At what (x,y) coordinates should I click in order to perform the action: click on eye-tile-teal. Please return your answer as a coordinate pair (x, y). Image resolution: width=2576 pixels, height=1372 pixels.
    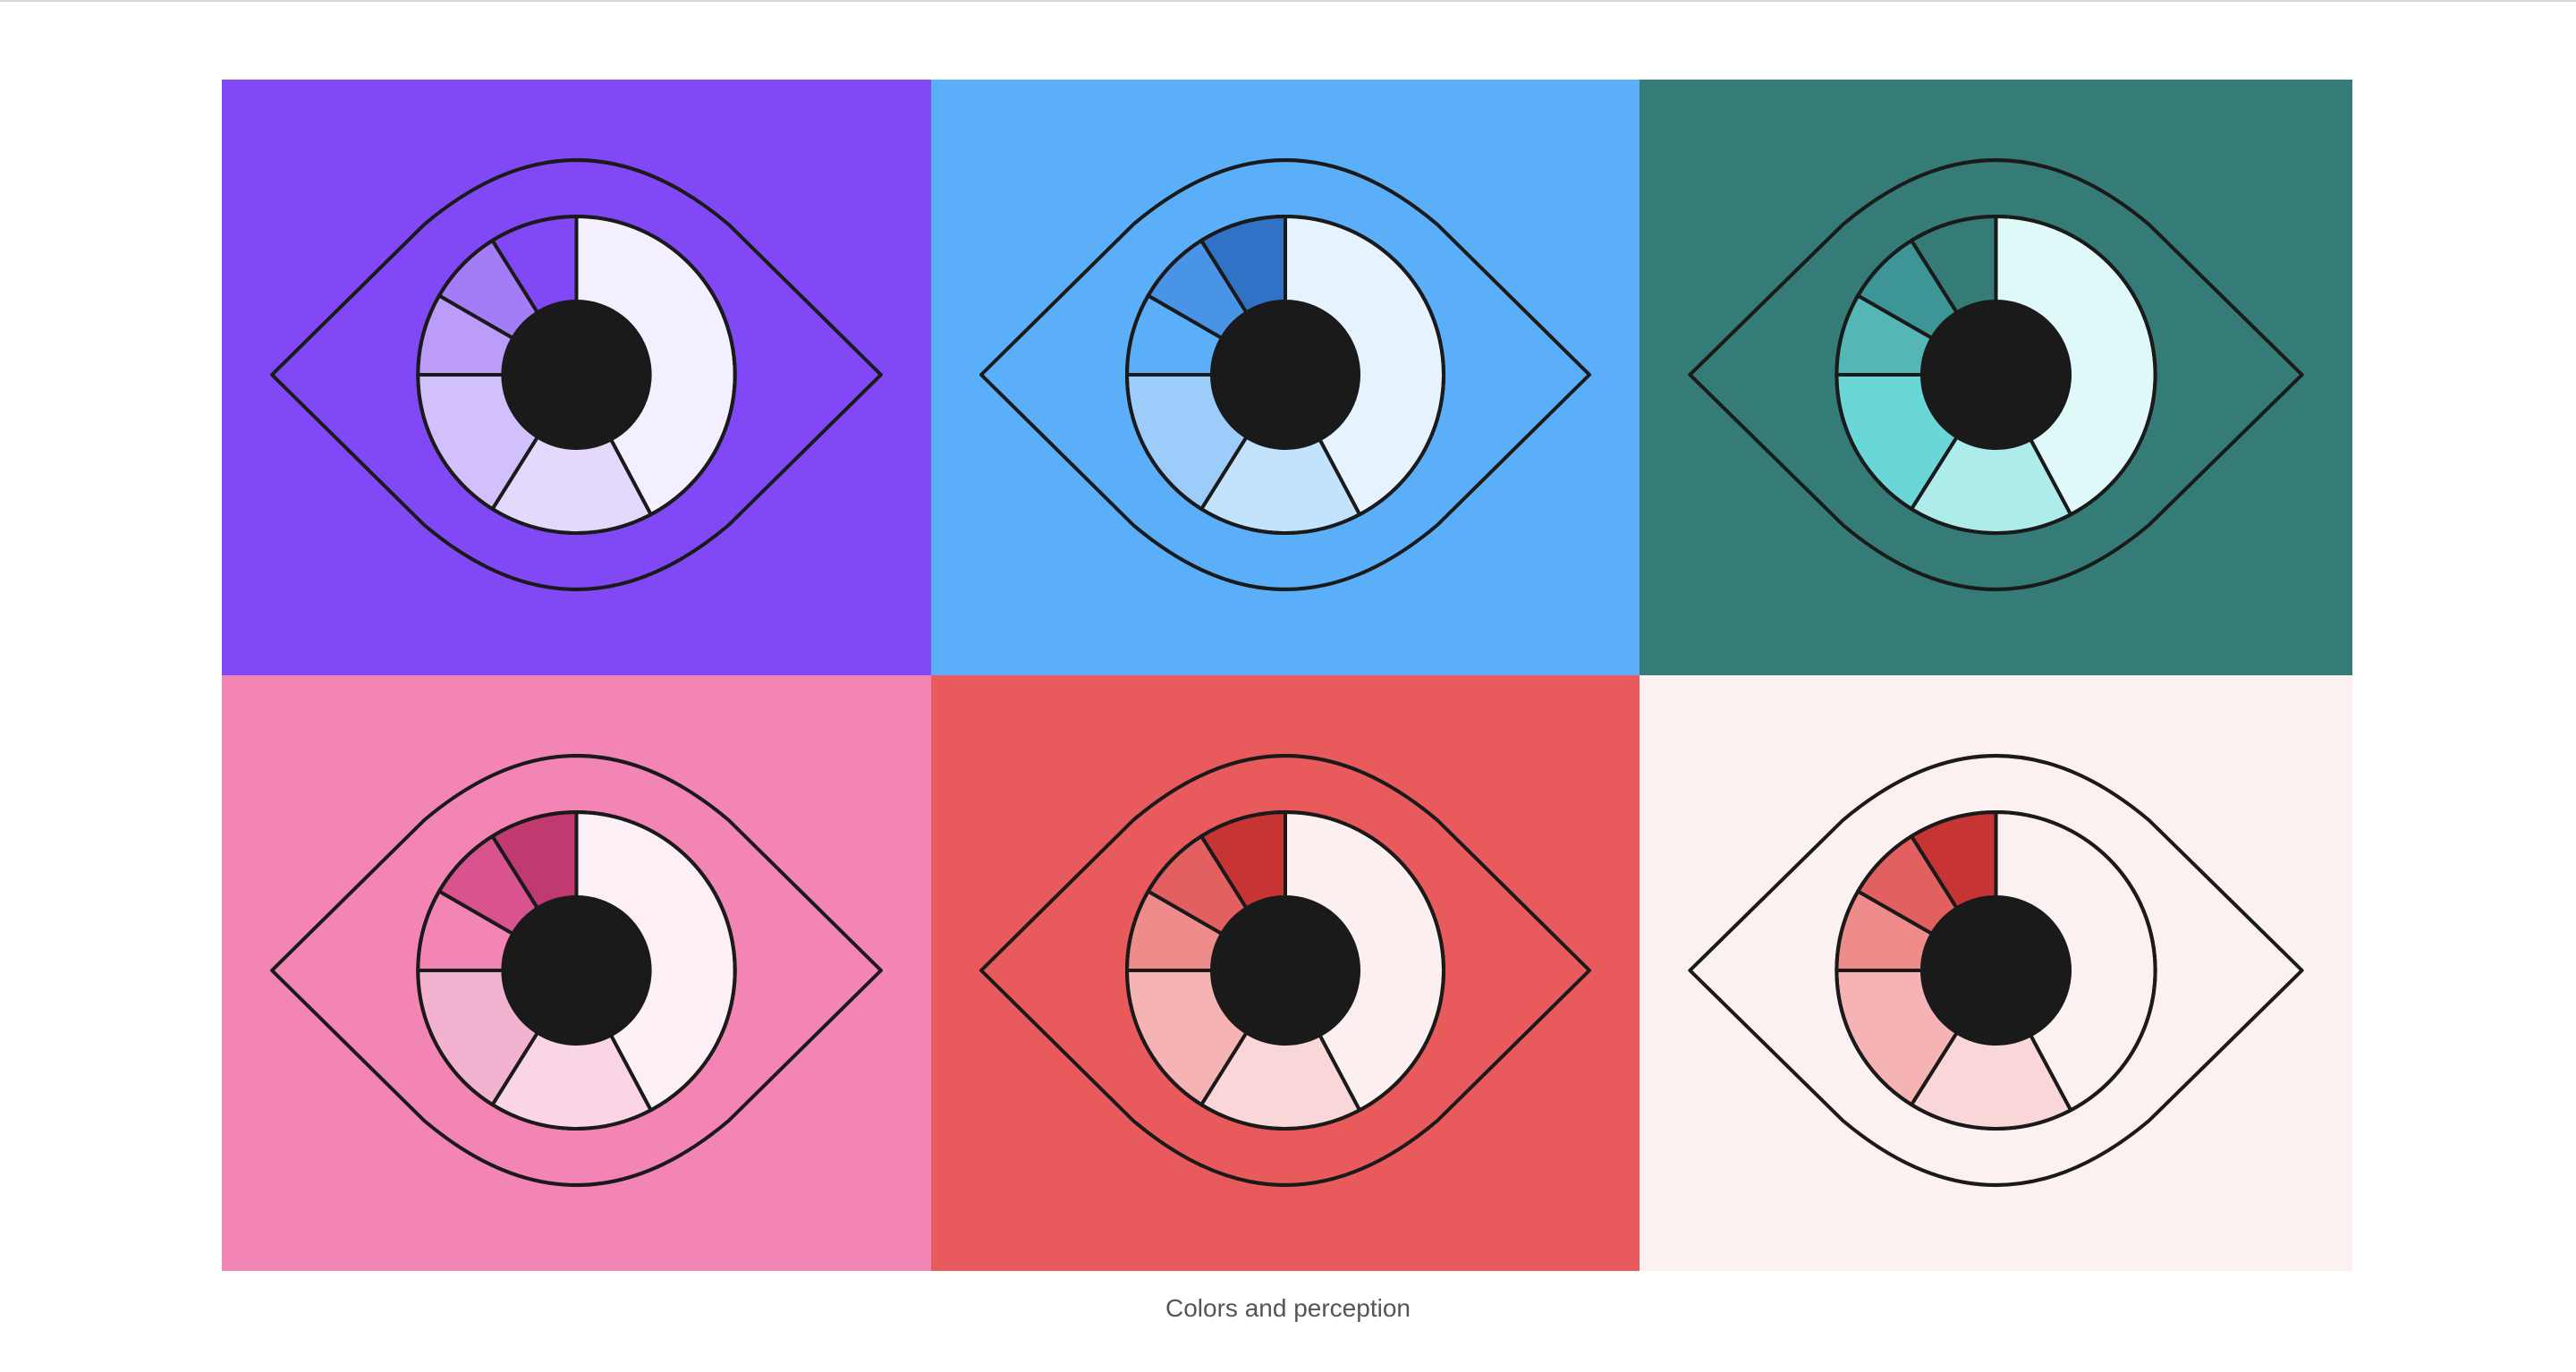
    Looking at the image, I should click on (1996, 377).